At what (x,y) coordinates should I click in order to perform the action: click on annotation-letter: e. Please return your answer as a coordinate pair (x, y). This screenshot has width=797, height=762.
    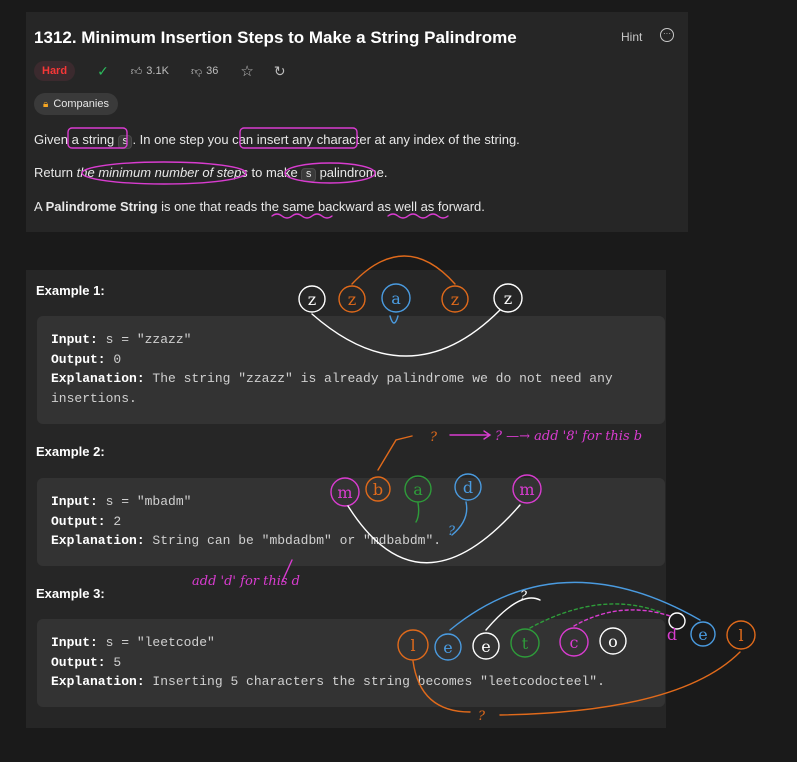
    Looking at the image, I should click on (702, 634).